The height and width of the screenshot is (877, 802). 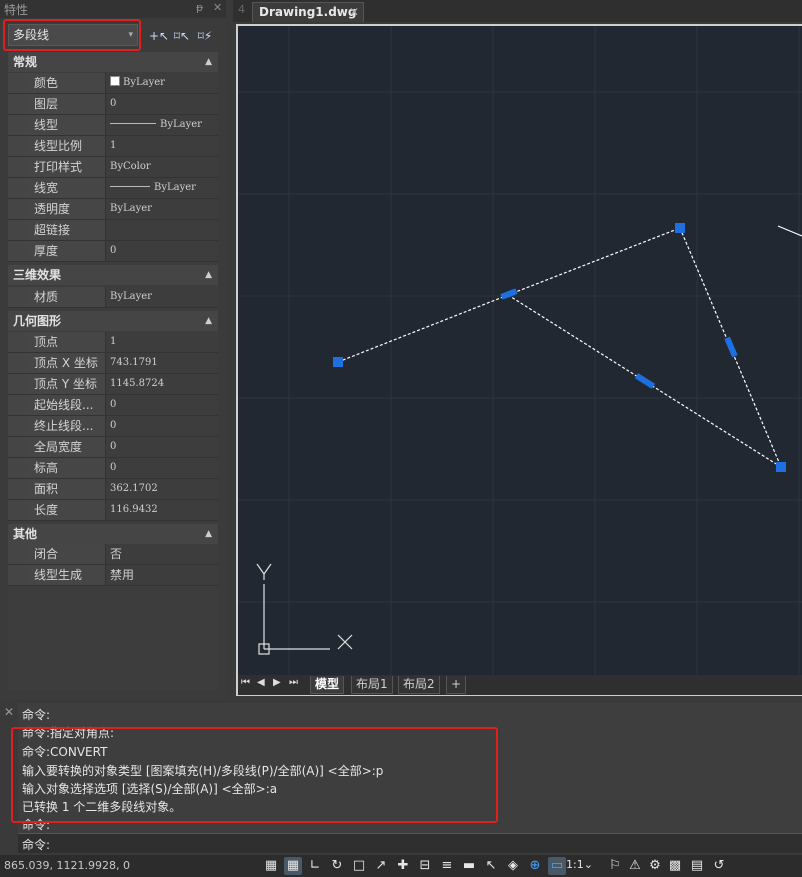 What do you see at coordinates (675, 866) in the screenshot?
I see `isolate-objects-toggle: ▩` at bounding box center [675, 866].